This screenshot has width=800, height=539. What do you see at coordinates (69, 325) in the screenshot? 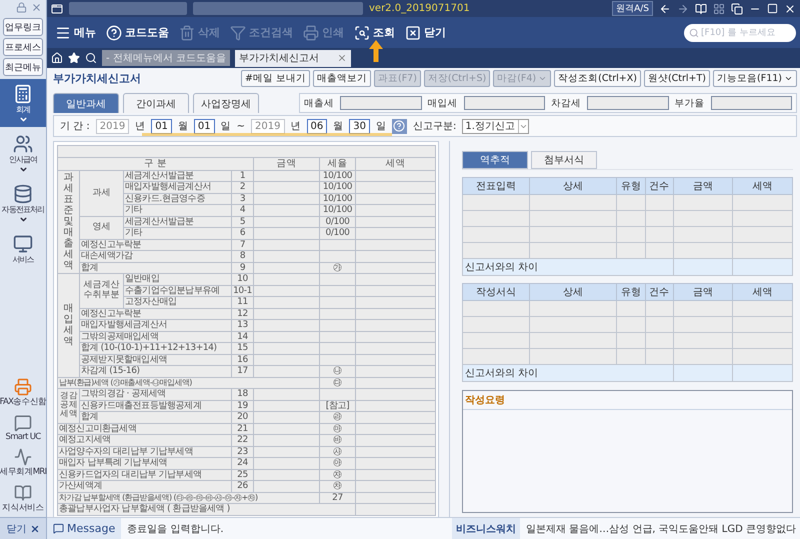
I see `category-cell: 매입세액` at bounding box center [69, 325].